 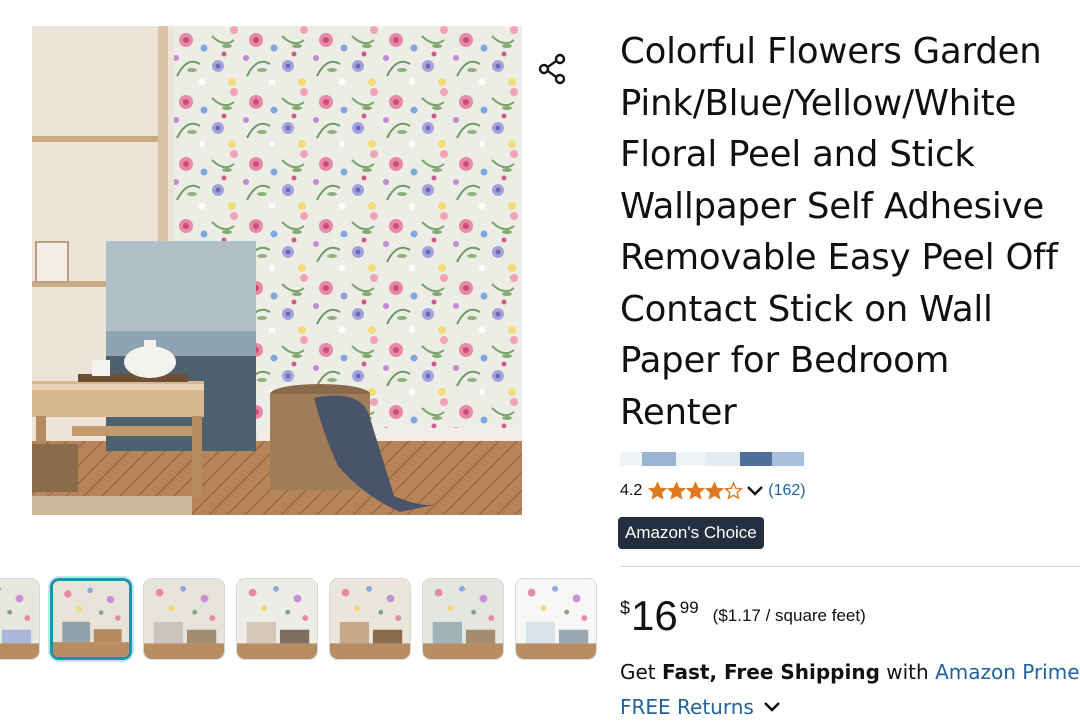 I want to click on divider, so click(x=850, y=566).